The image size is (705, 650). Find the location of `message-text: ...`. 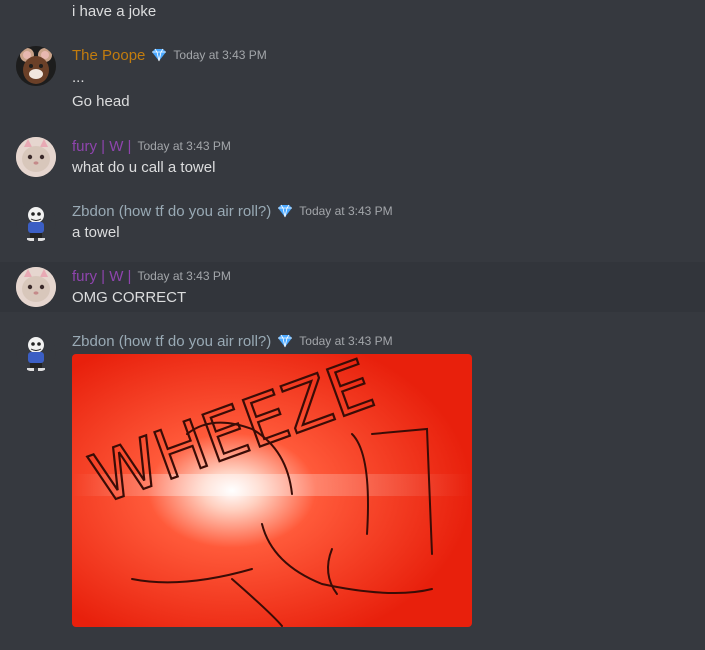

message-text: ... is located at coordinates (78, 77).